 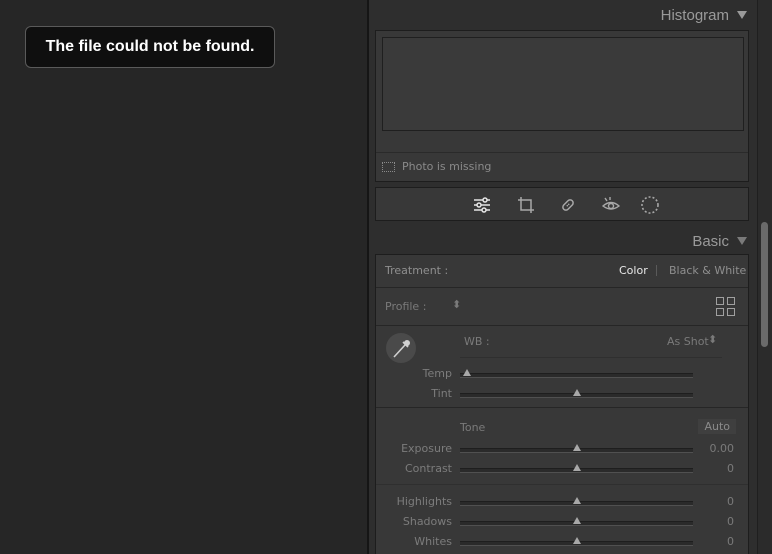 What do you see at coordinates (426, 448) in the screenshot?
I see `exposure-label: Exposure` at bounding box center [426, 448].